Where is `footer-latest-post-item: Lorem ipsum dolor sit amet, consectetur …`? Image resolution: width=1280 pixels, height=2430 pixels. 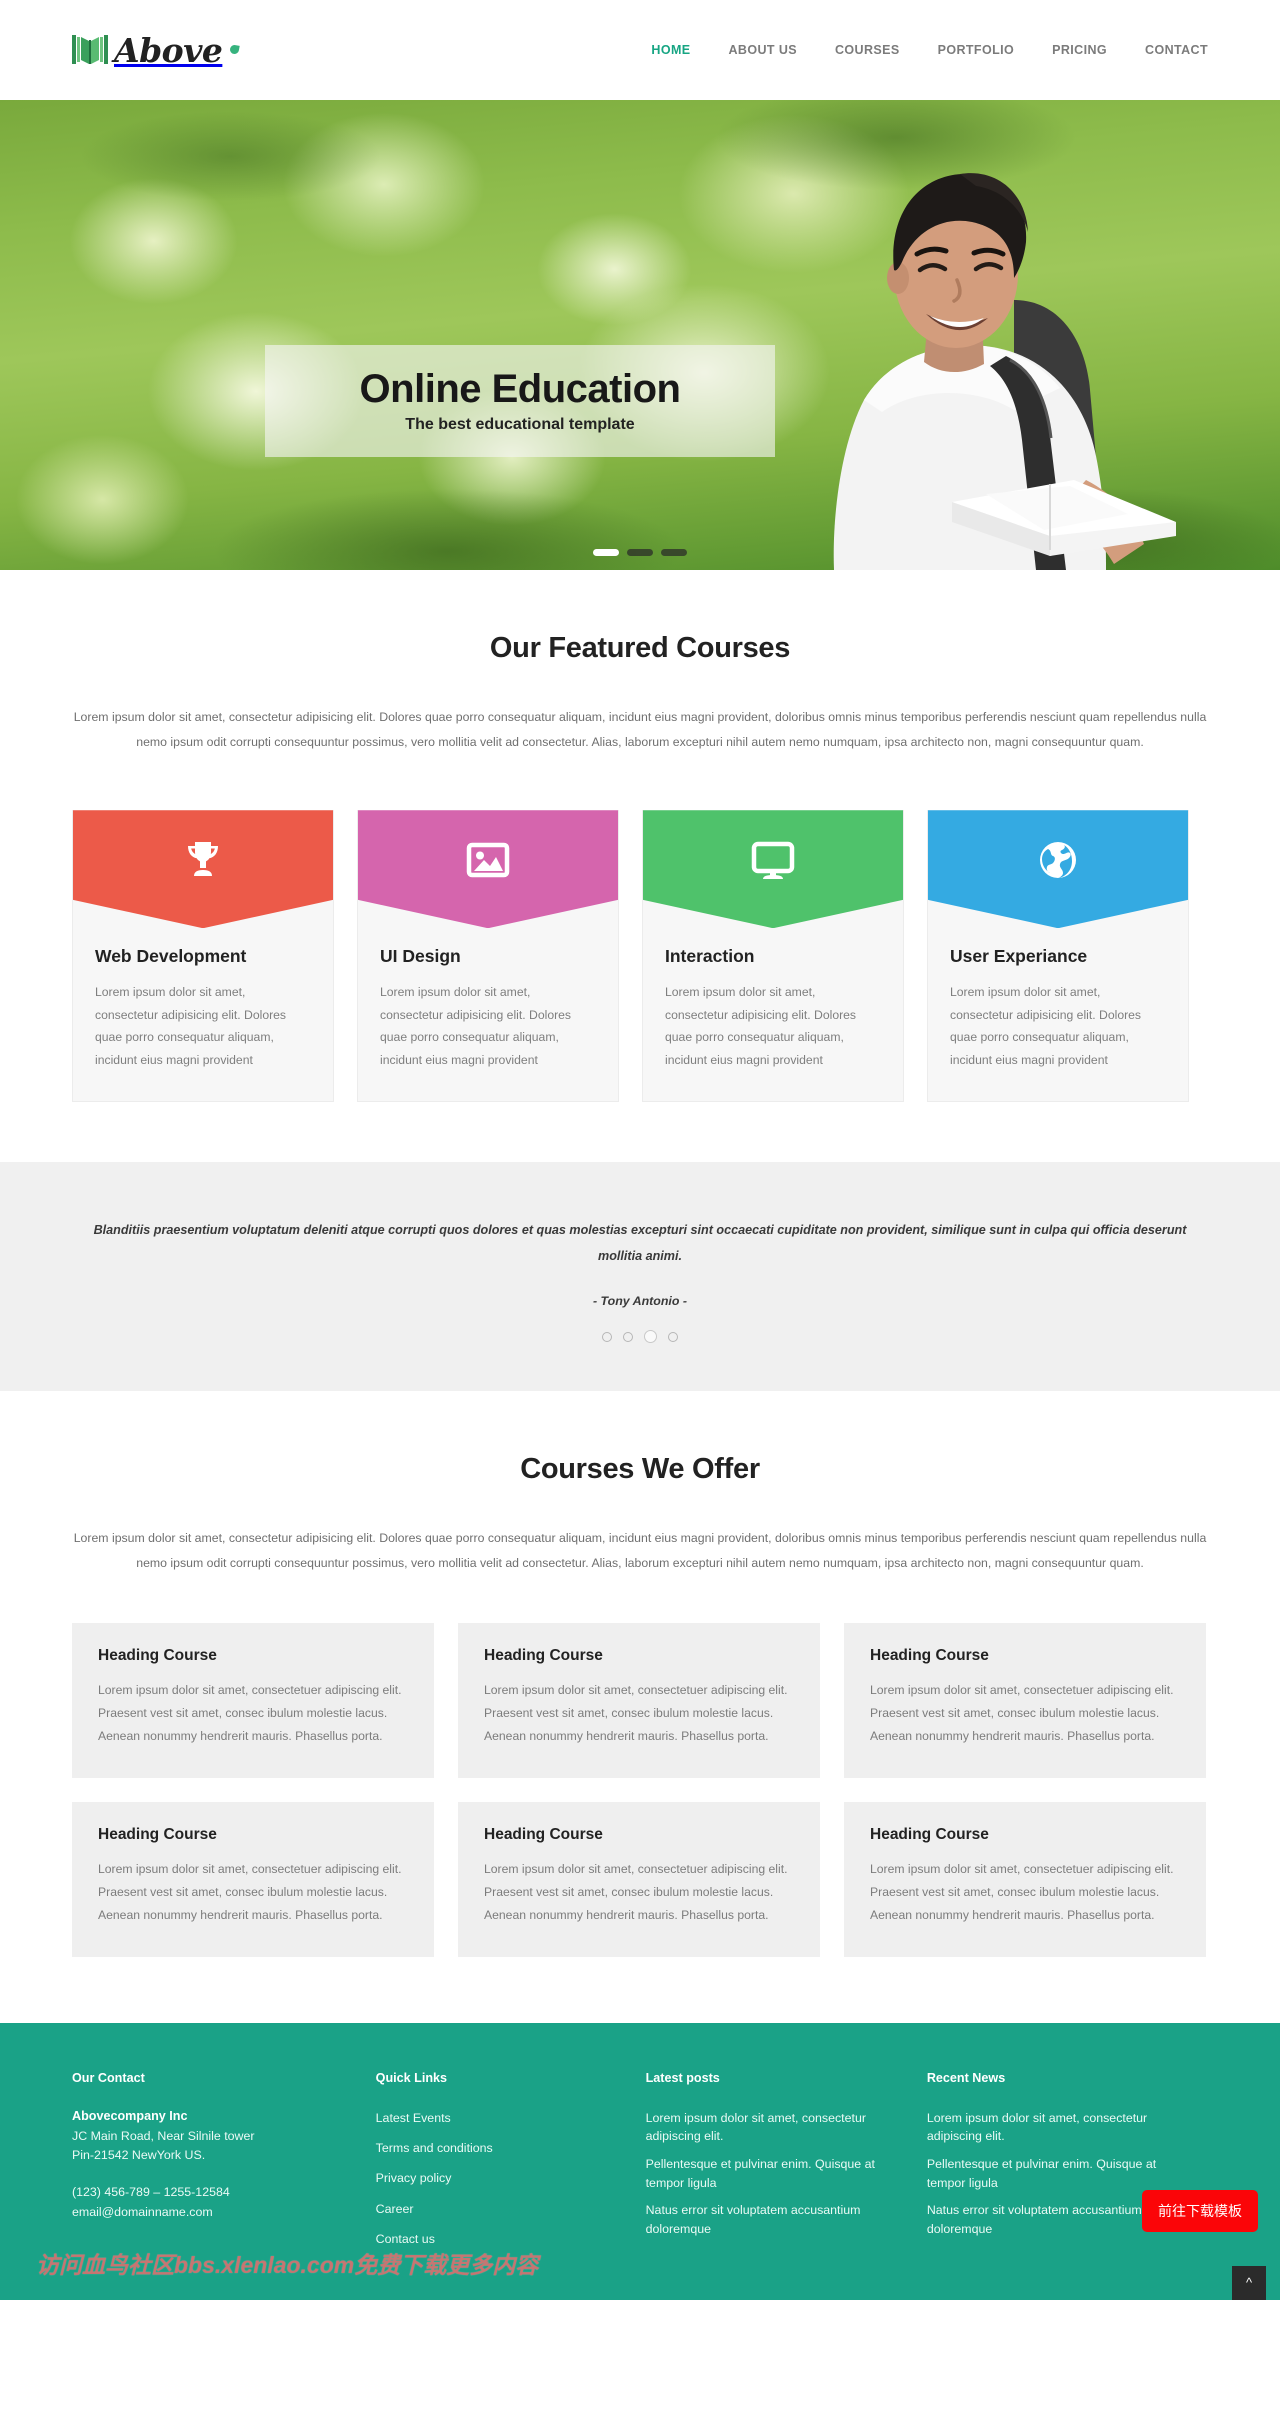
footer-latest-post-item: Lorem ipsum dolor sit amet, consectetur … is located at coordinates (771, 2127).